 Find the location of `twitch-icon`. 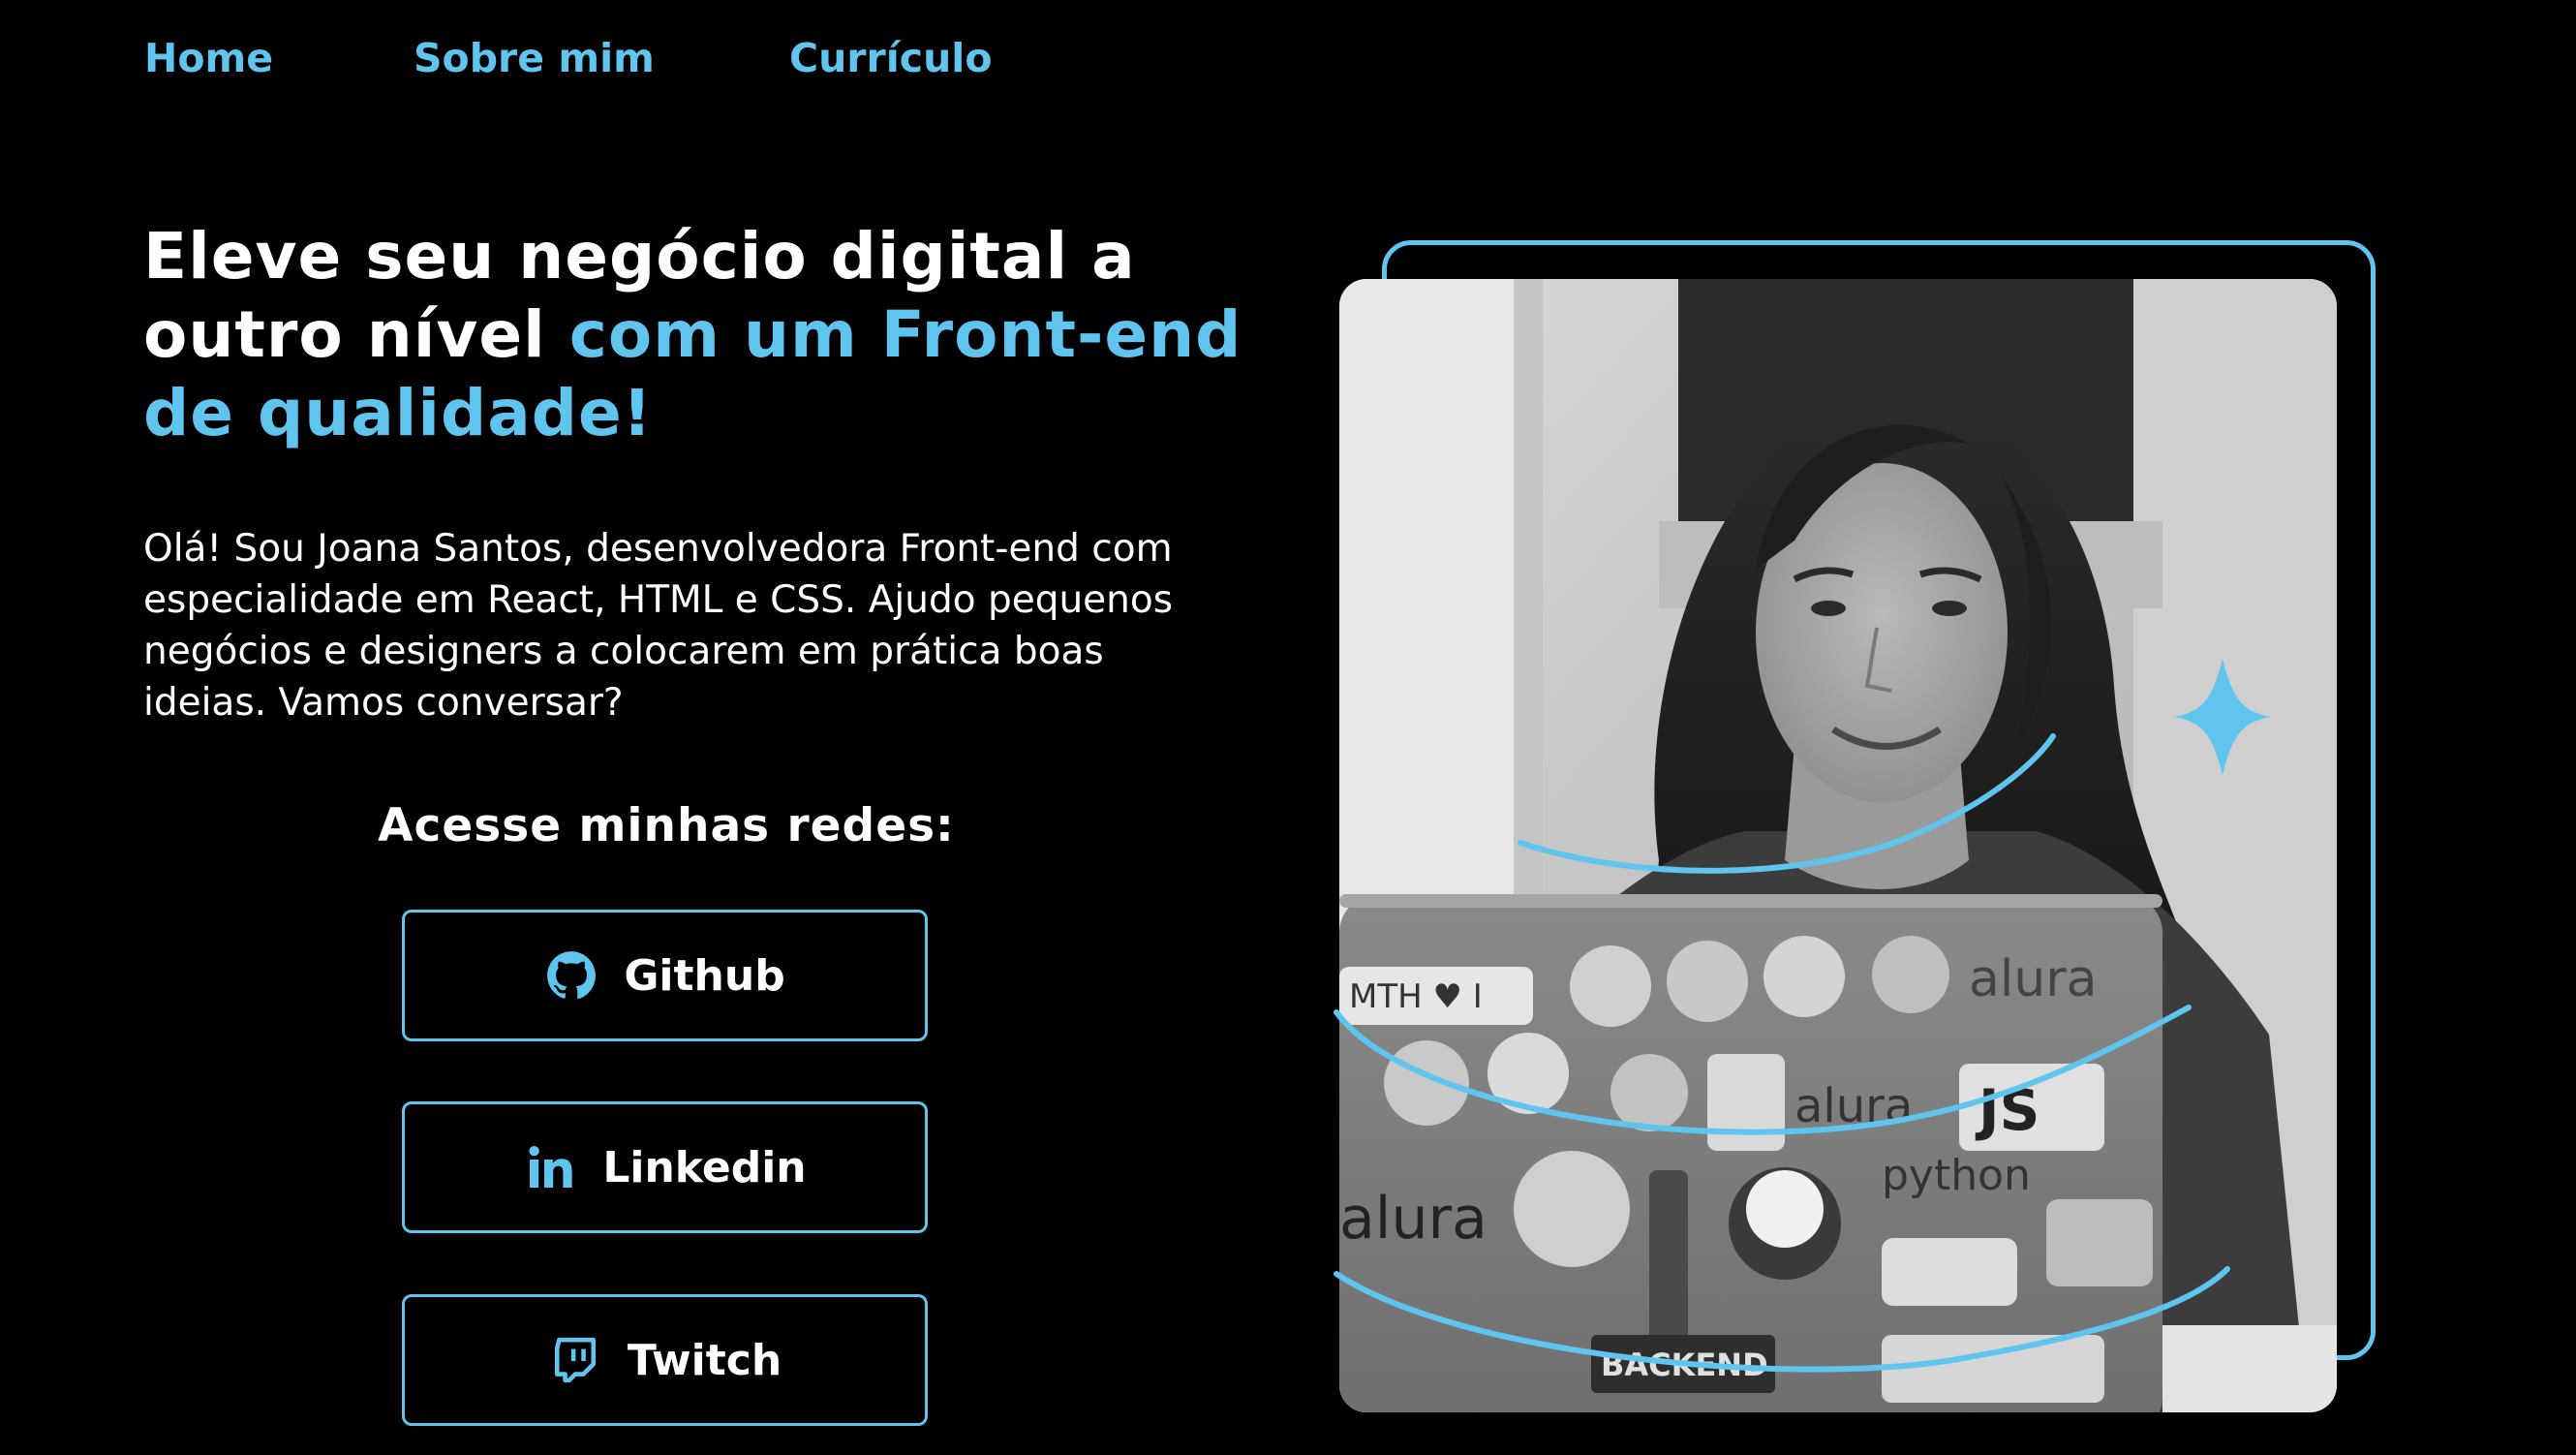

twitch-icon is located at coordinates (575, 1360).